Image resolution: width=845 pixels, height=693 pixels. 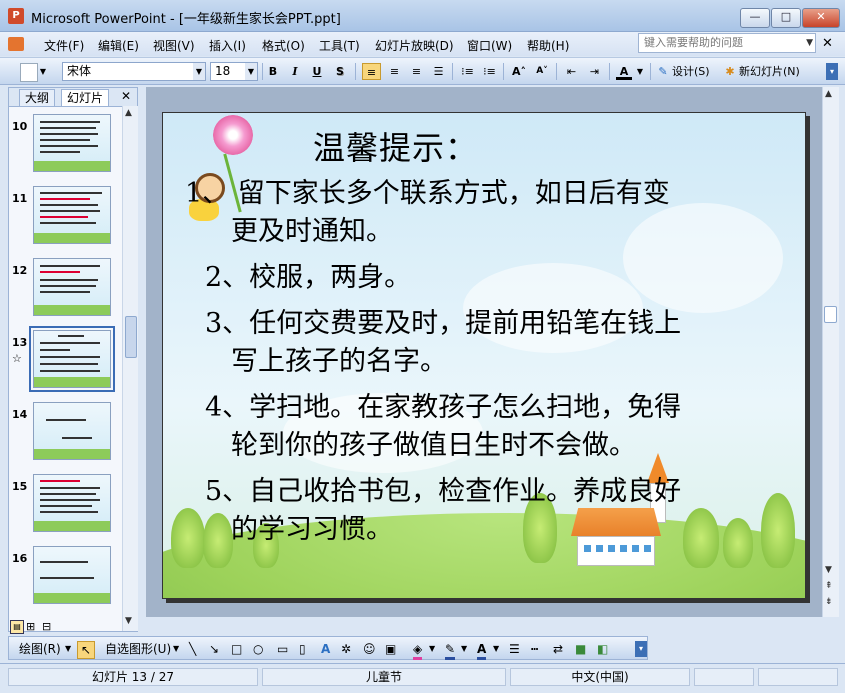 What do you see at coordinates (192, 649) in the screenshot?
I see `line-tool-icon: ╲` at bounding box center [192, 649].